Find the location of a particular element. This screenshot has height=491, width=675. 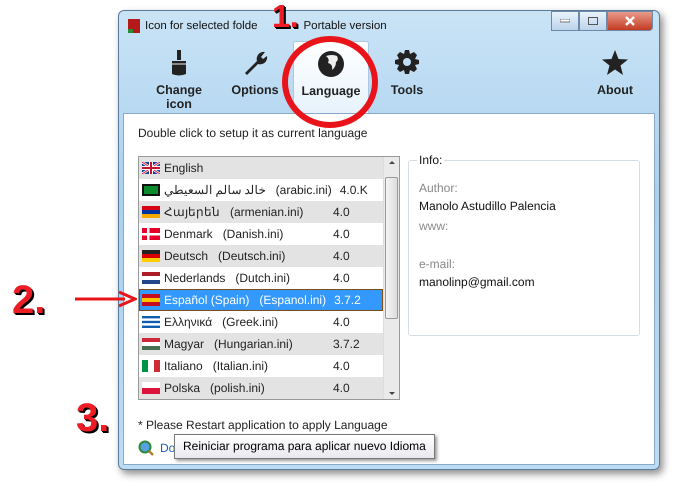

language-name: Ελληνικά is located at coordinates (188, 322).